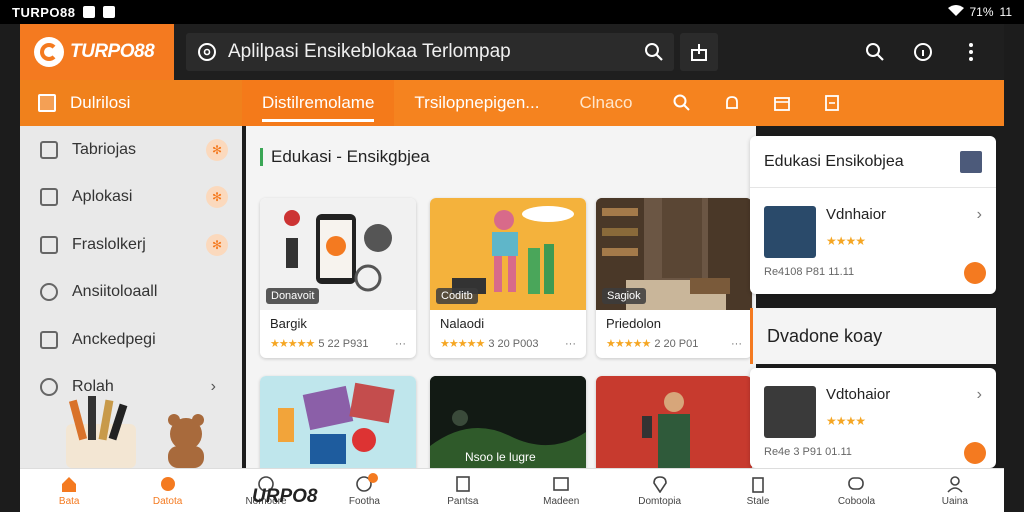 Image resolution: width=1024 pixels, height=512 pixels. I want to click on bottom-nav-label: Footha, so click(364, 501).